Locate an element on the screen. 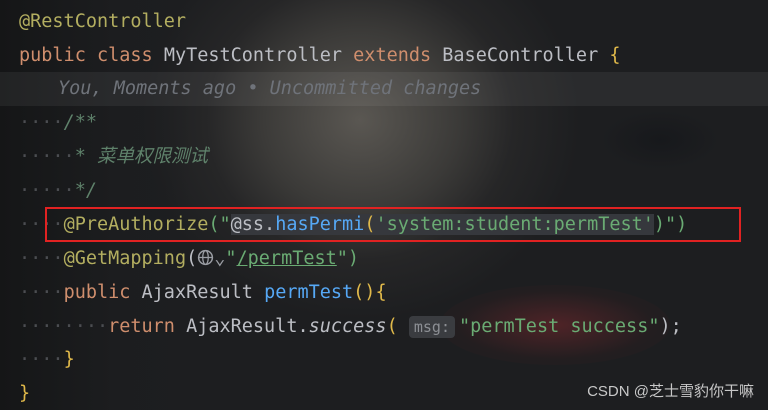  code-line-1: @RestController is located at coordinates (102, 21).